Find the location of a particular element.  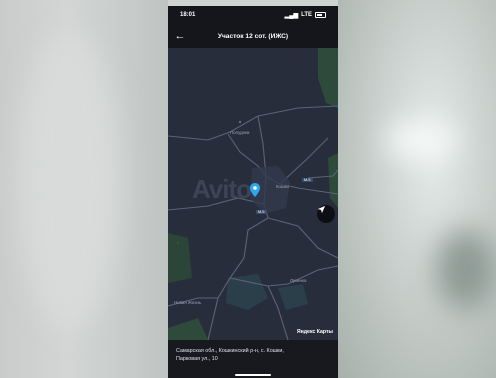

app-bar: ← Участок 12 сот. (ИЖС) is located at coordinates (253, 36).